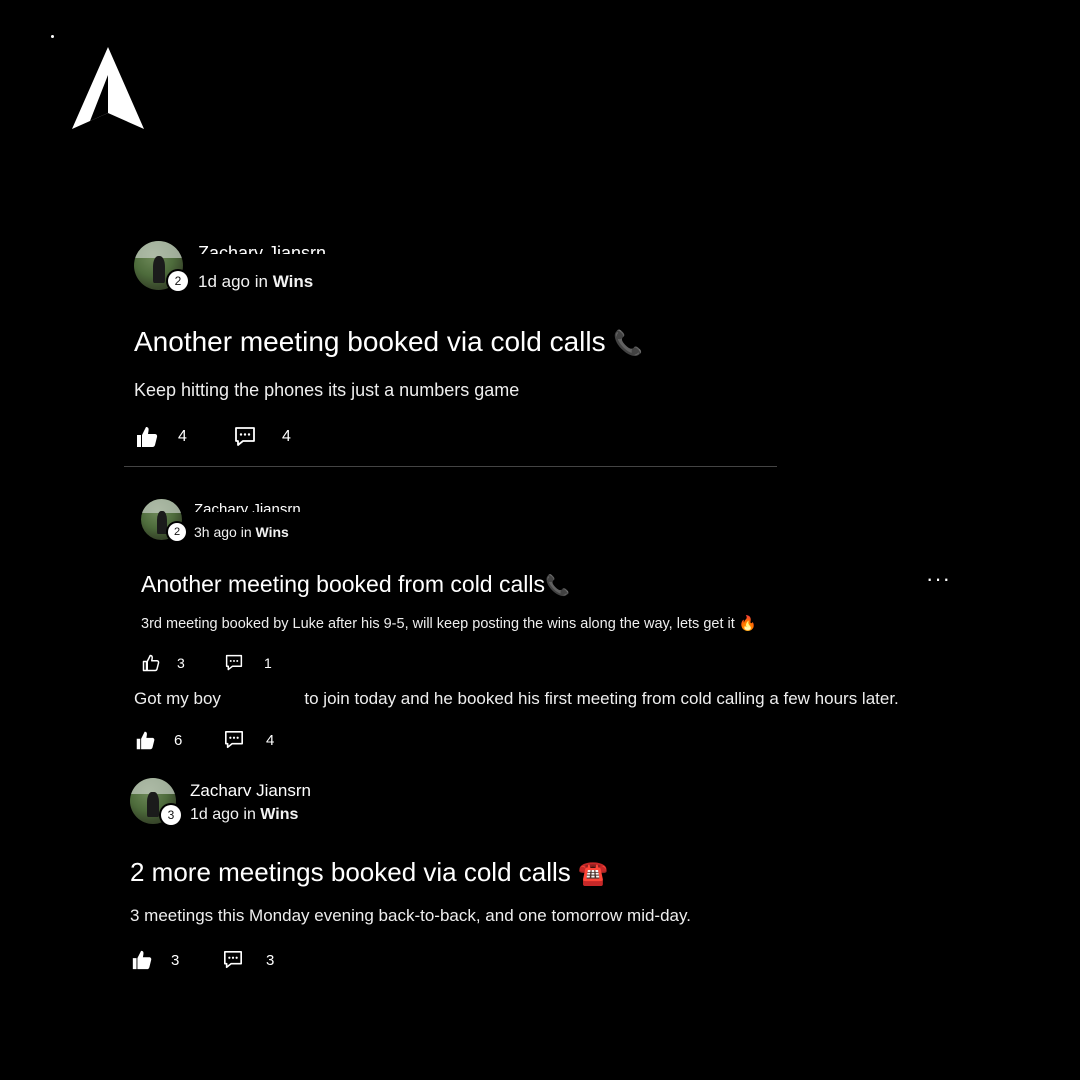 This screenshot has height=1080, width=1080. Describe the element at coordinates (270, 960) in the screenshot. I see `comment-count: 3` at that location.